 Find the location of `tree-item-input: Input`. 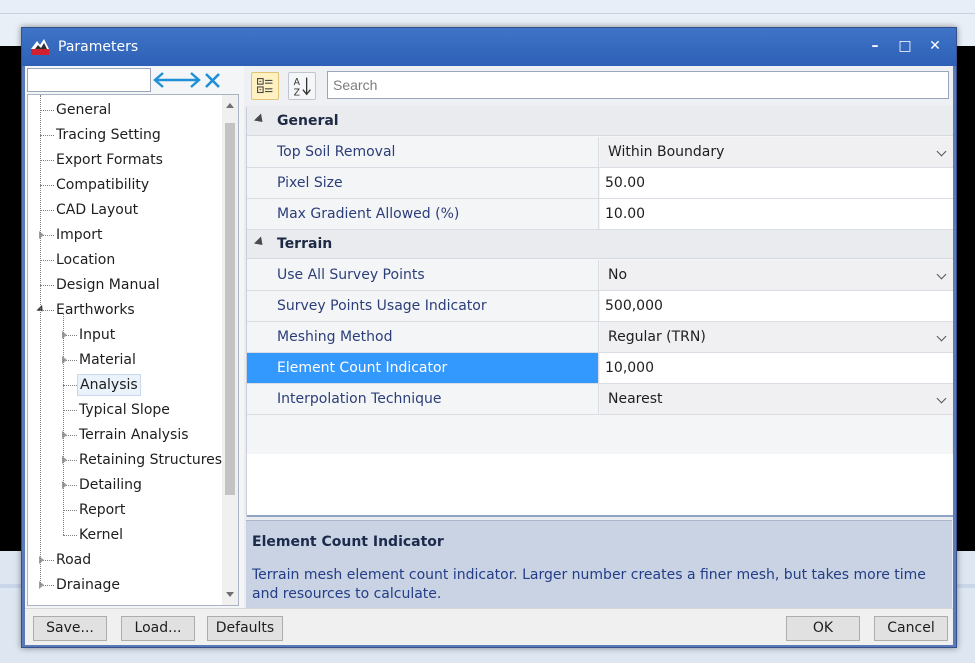

tree-item-input: Input is located at coordinates (123, 335).